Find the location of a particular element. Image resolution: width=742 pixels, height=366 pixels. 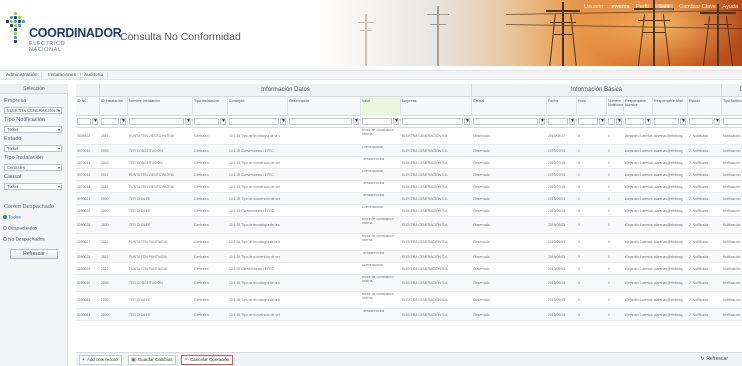

column-header: Observación is located at coordinates (324, 106).